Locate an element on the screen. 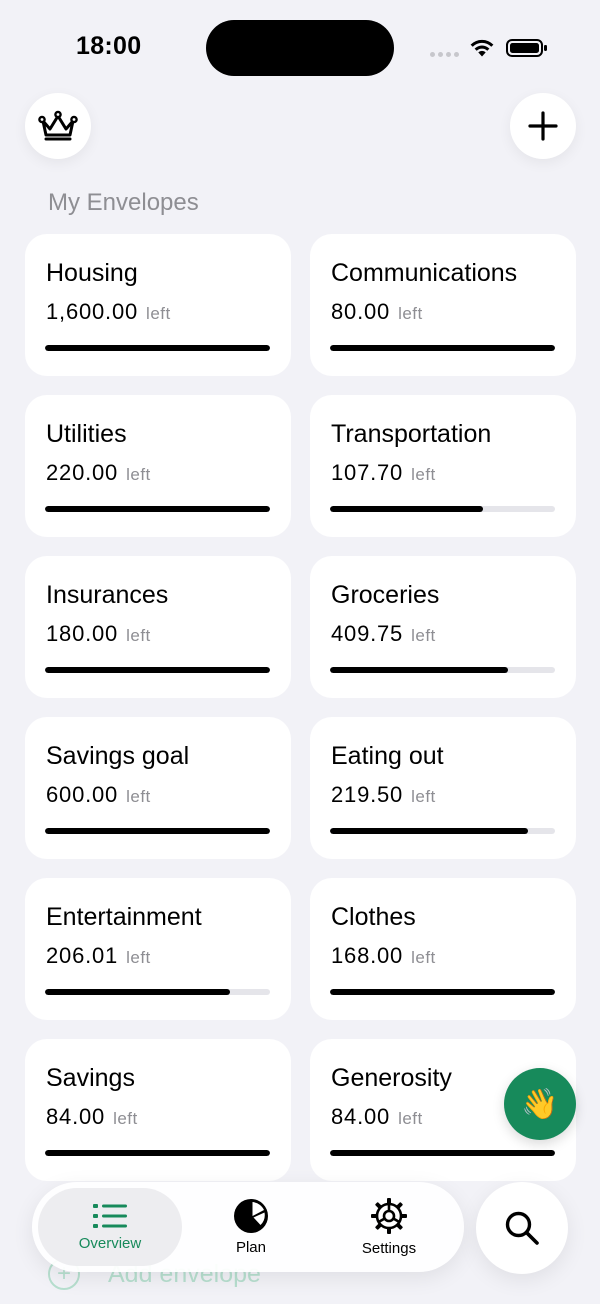 Image resolution: width=600 pixels, height=1304 pixels. plus-icon is located at coordinates (543, 126).